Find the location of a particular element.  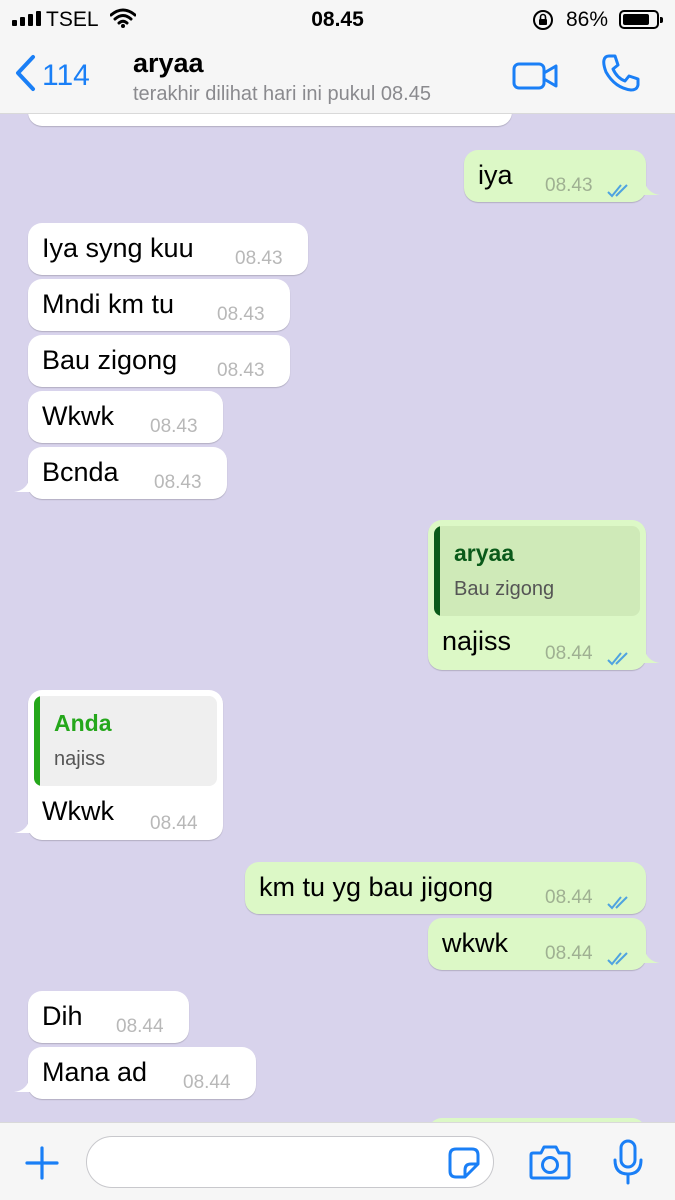

reply-message-outgoing: aryaa Bau zigong najiss 08.44 is located at coordinates (544, 595).